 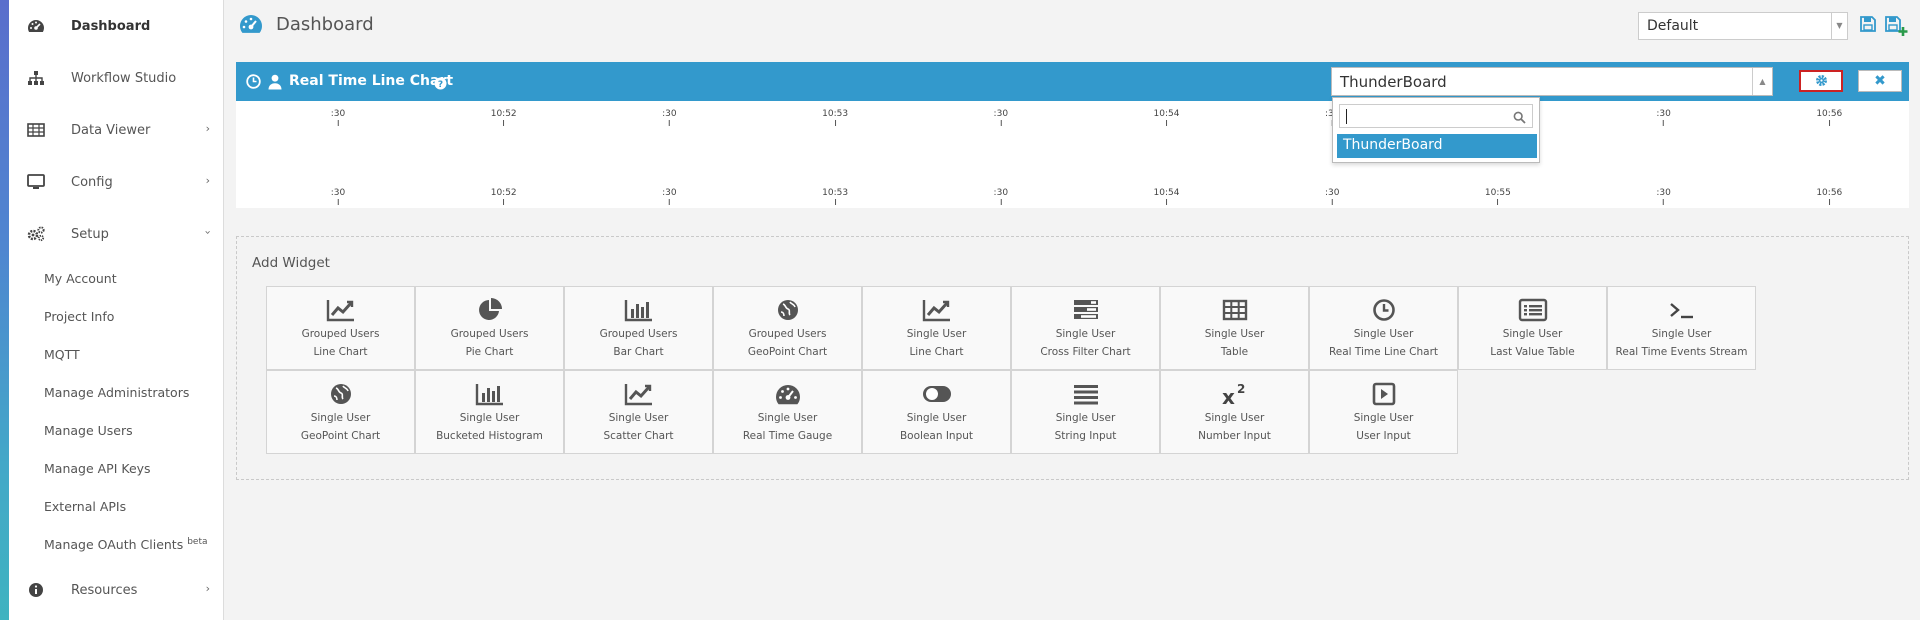 What do you see at coordinates (638, 436) in the screenshot?
I see `tile-label-line2: Scatter Chart` at bounding box center [638, 436].